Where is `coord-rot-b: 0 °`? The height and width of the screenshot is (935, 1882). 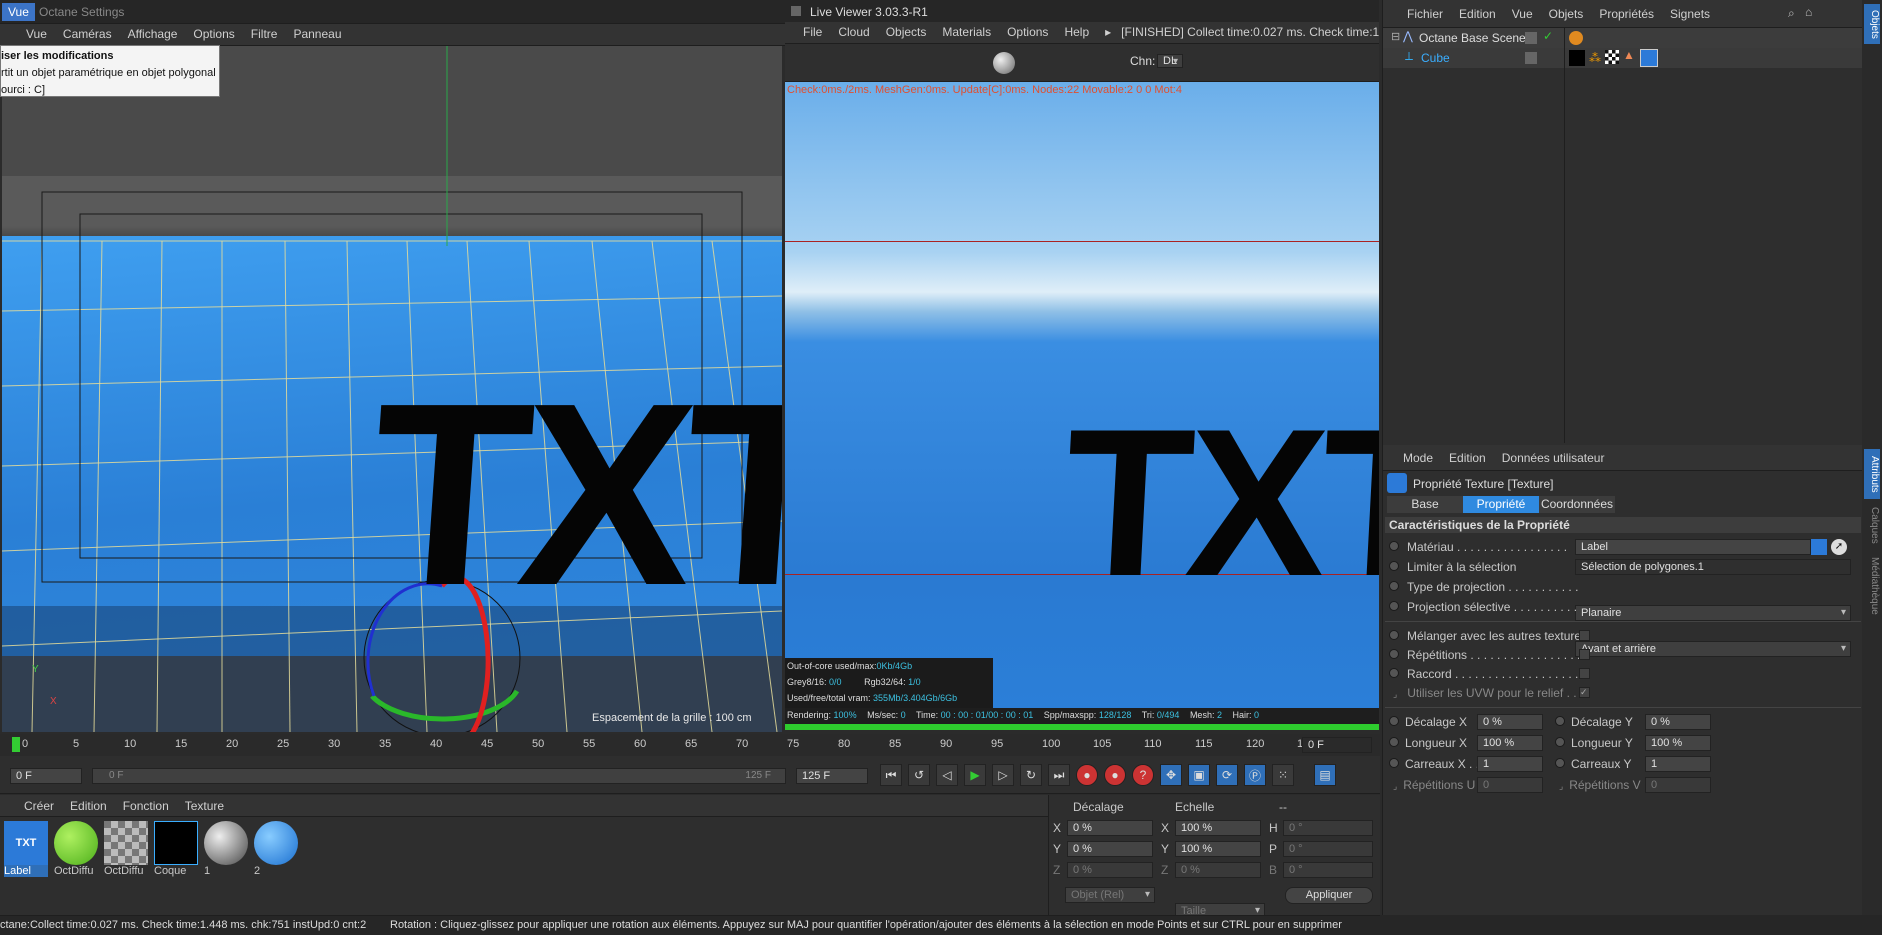
coord-rot-b: 0 ° is located at coordinates (1328, 870).